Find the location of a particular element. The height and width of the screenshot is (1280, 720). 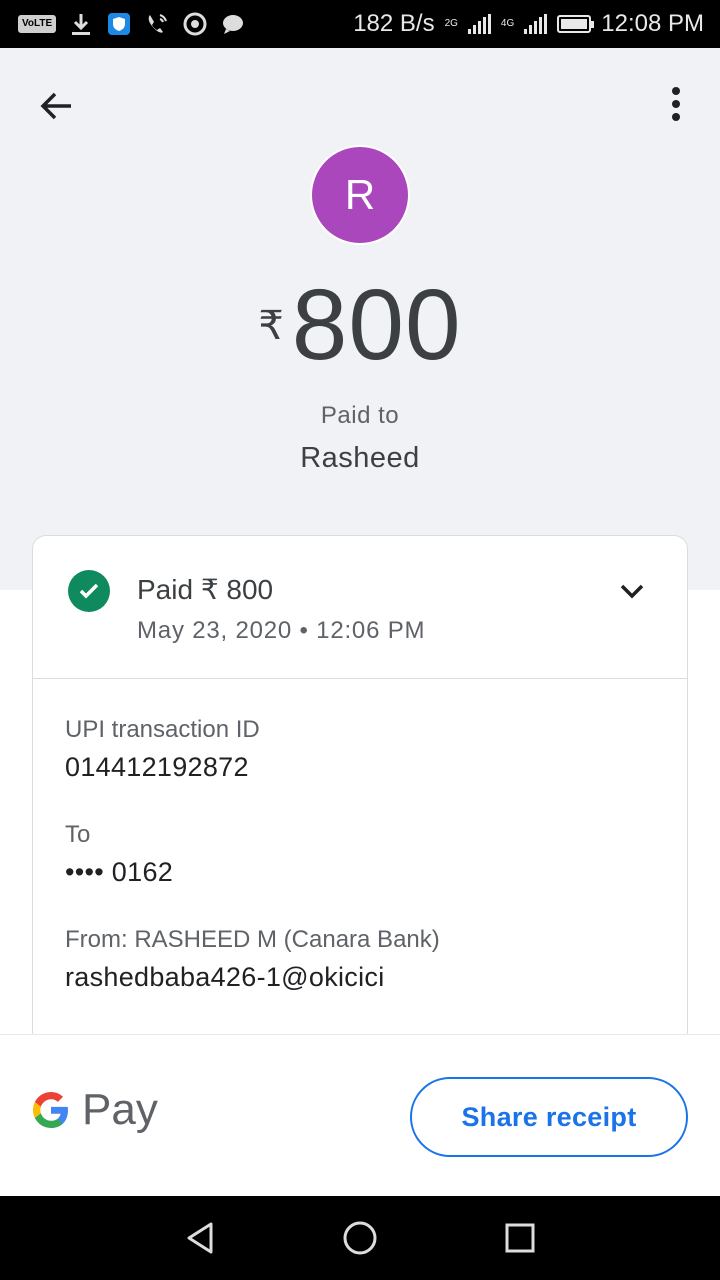

clock: 12:08 PM is located at coordinates (652, 23).